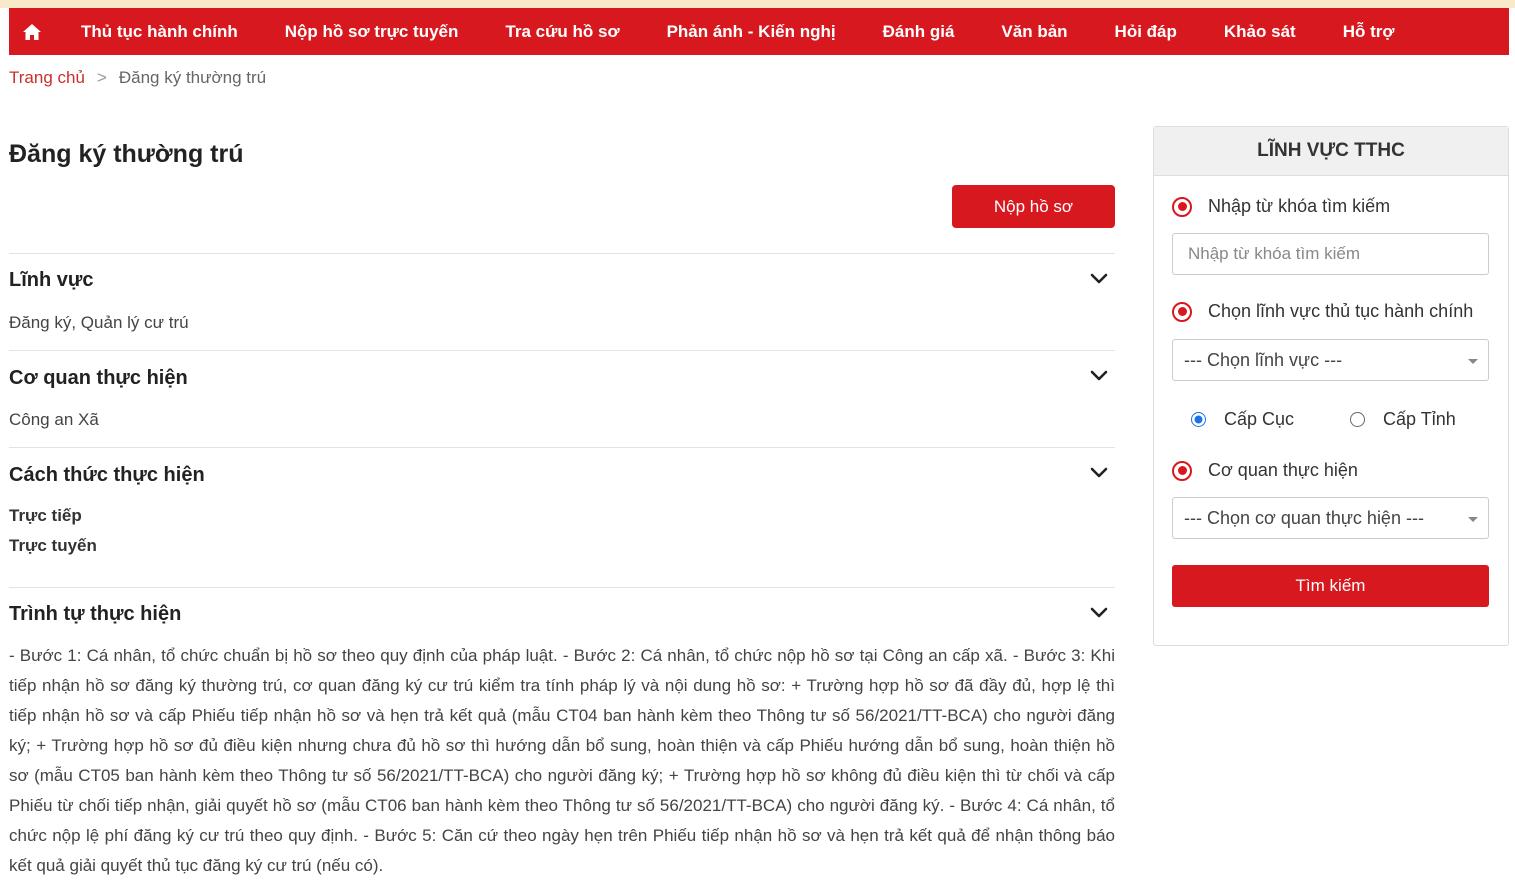  I want to click on nav-khao-sat: Khảo sát, so click(1260, 32).